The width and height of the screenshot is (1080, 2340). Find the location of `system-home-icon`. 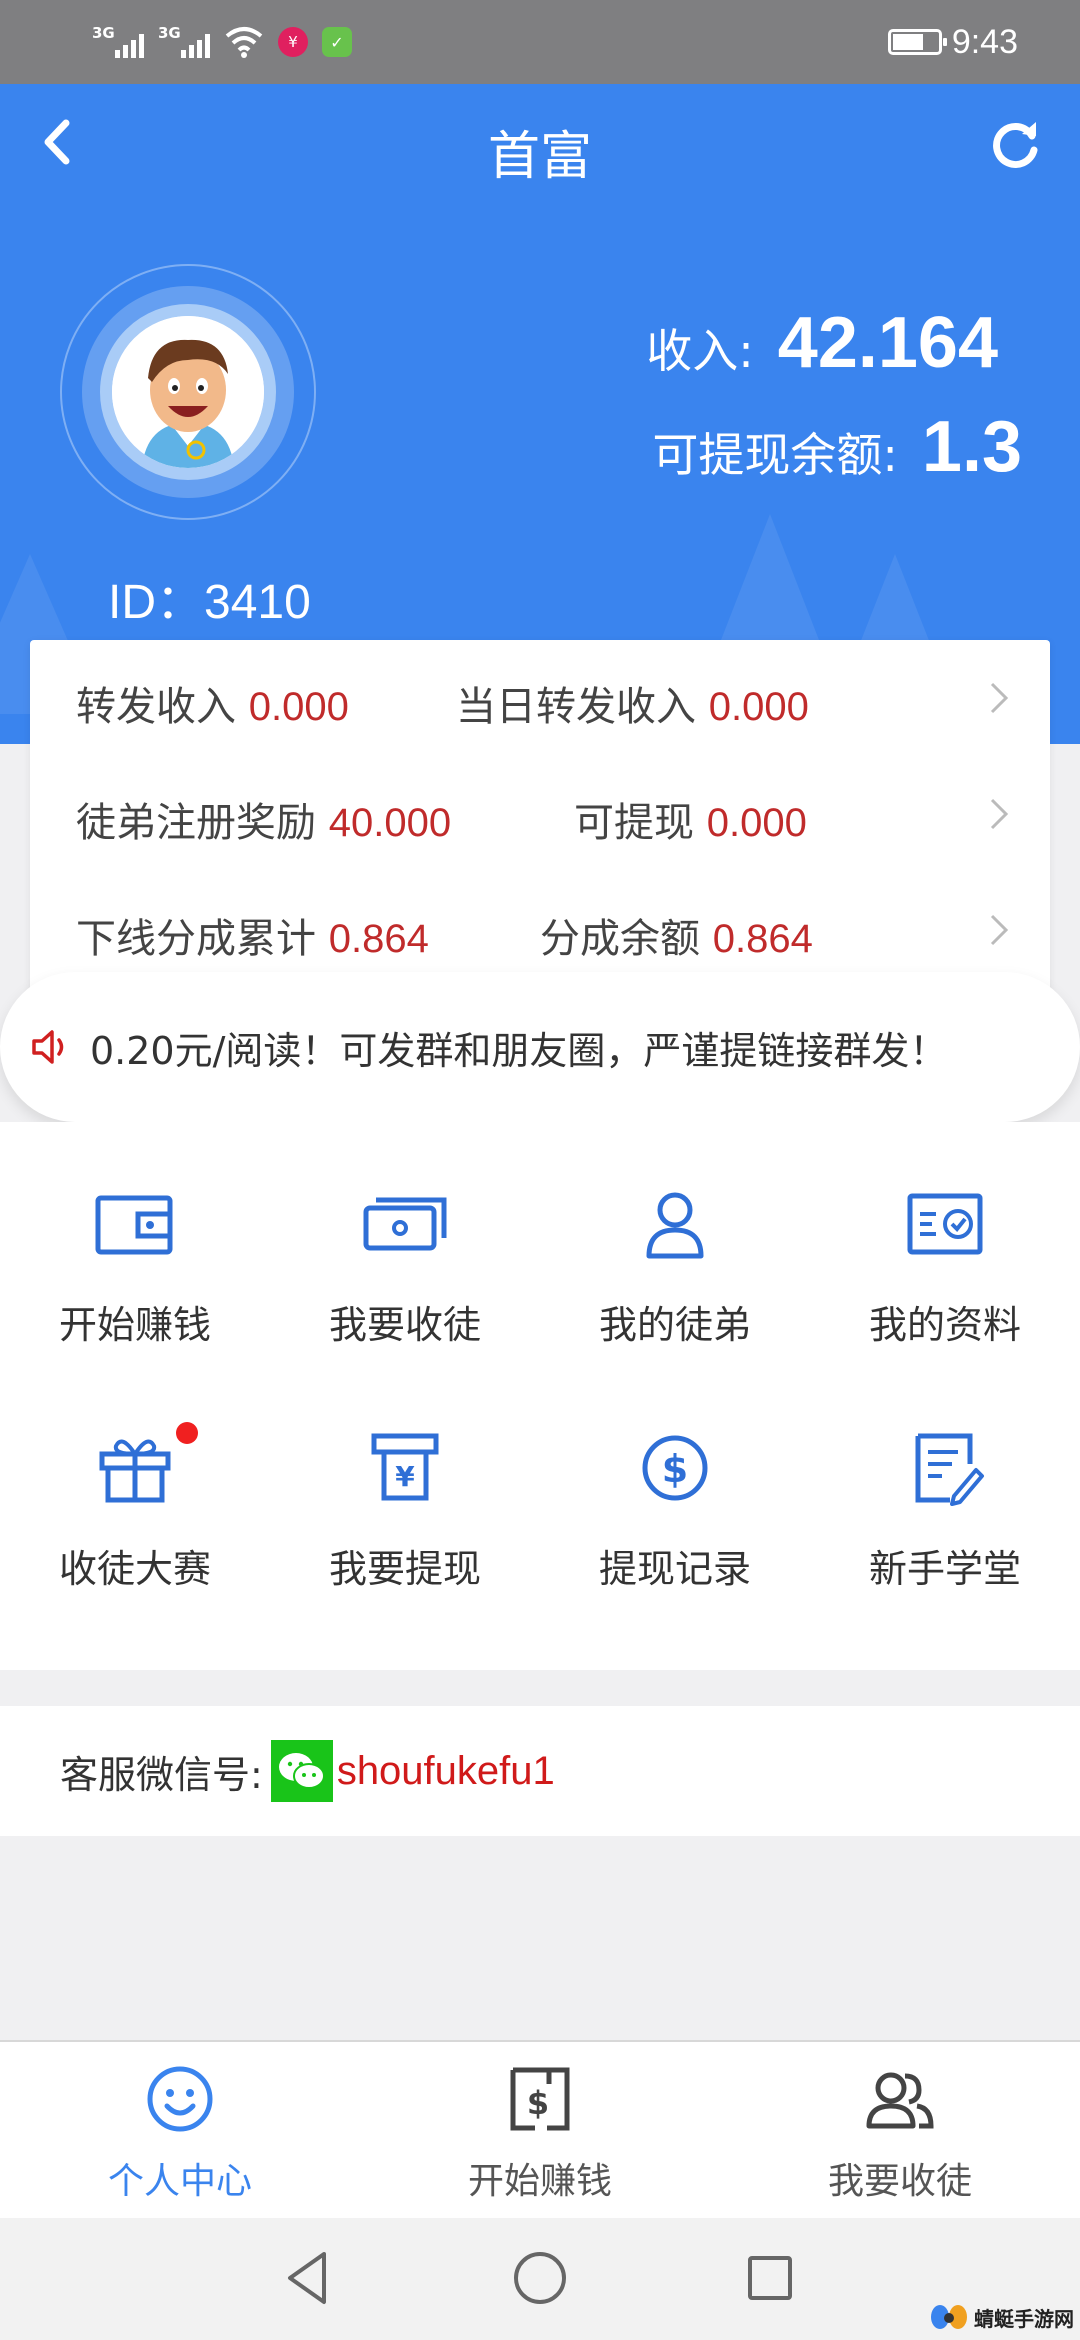

system-home-icon is located at coordinates (540, 2278).